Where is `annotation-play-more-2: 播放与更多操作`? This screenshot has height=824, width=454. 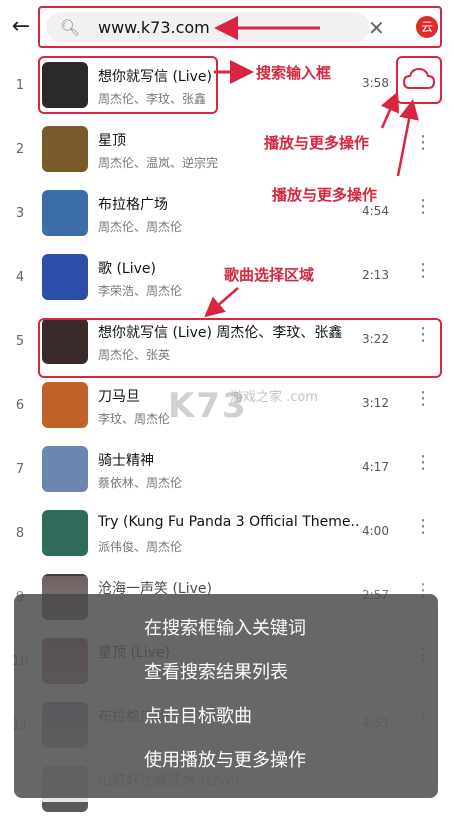
annotation-play-more-2: 播放与更多操作 is located at coordinates (325, 195).